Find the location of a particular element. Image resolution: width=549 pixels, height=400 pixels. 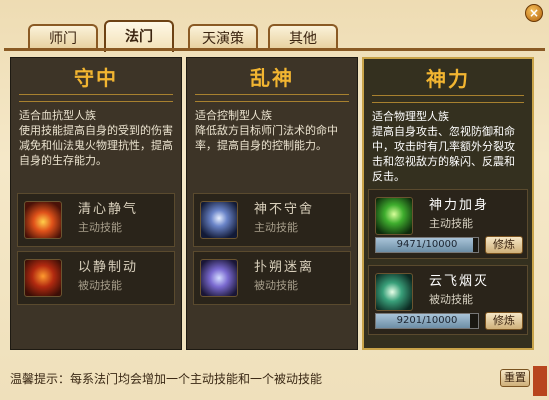

branch-title-text: 神力 is located at coordinates (448, 79).